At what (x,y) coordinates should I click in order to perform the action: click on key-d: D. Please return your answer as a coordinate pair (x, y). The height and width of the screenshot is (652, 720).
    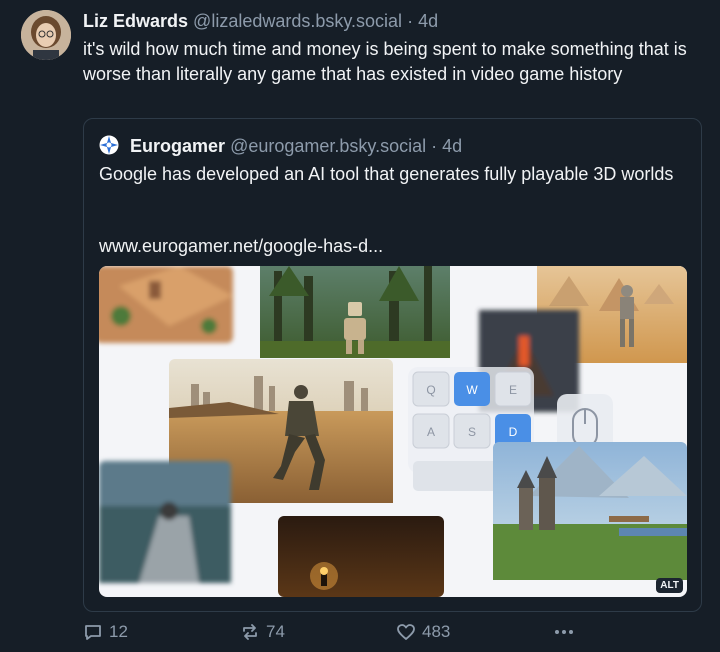
    Looking at the image, I should click on (513, 432).